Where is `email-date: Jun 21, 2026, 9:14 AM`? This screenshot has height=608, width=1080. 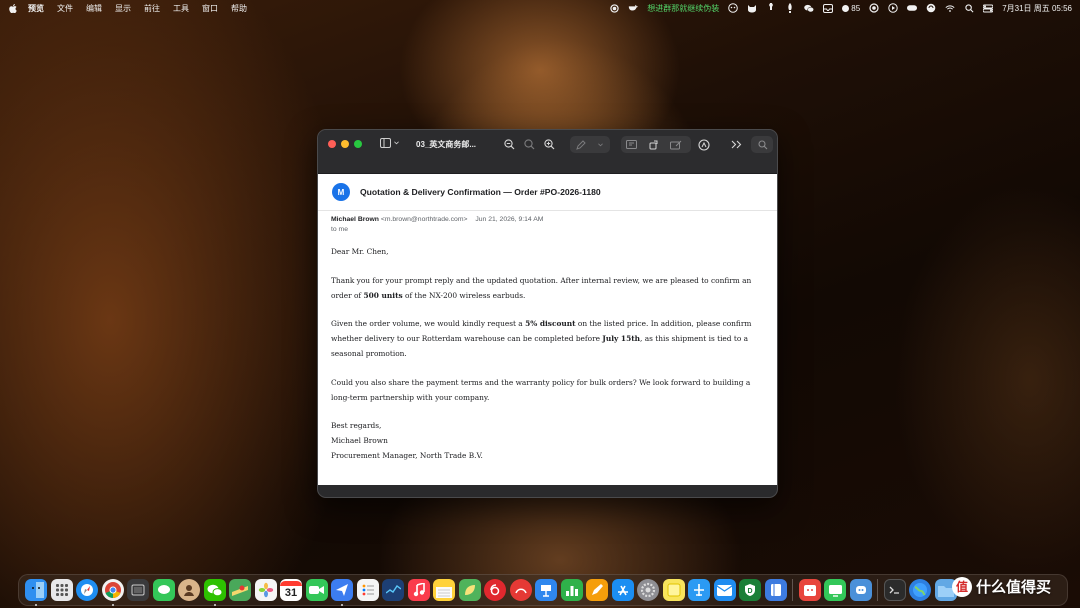
email-date: Jun 21, 2026, 9:14 AM is located at coordinates (509, 219).